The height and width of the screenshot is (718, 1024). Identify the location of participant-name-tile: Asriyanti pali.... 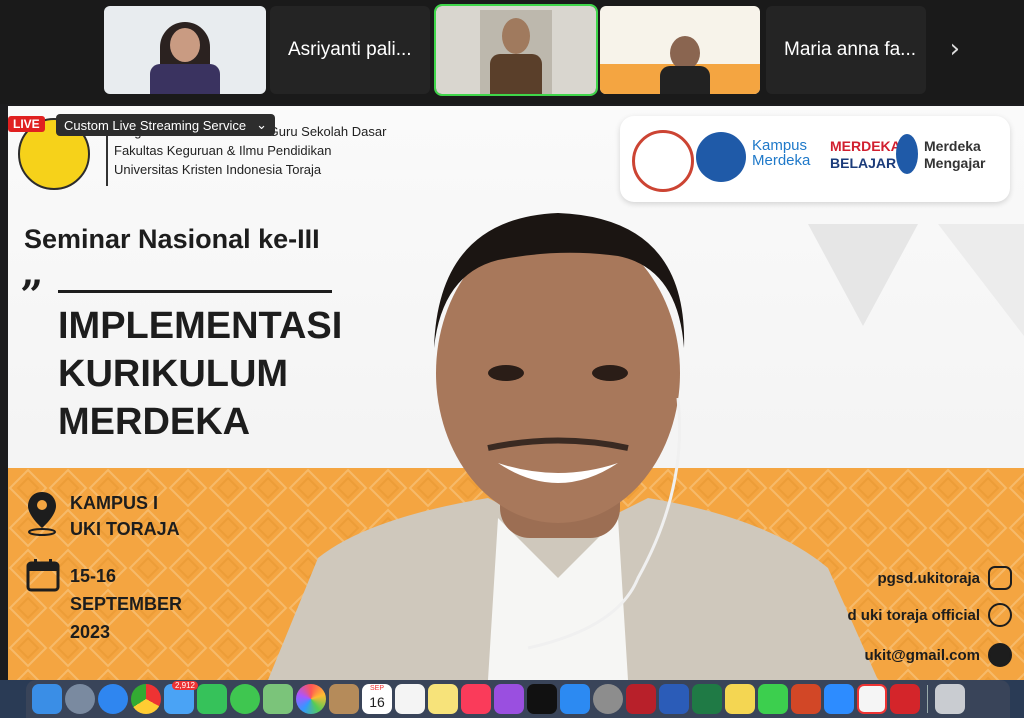
(350, 50).